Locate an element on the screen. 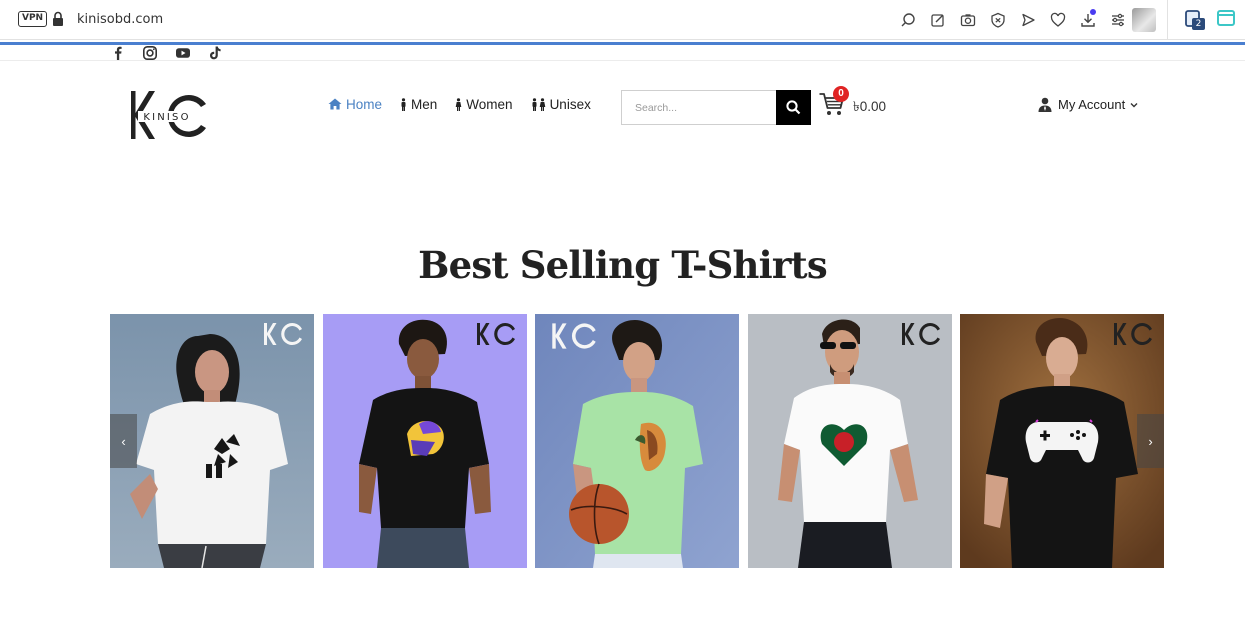 This screenshot has width=1245, height=632. nav-unisex: Unisex is located at coordinates (561, 104).